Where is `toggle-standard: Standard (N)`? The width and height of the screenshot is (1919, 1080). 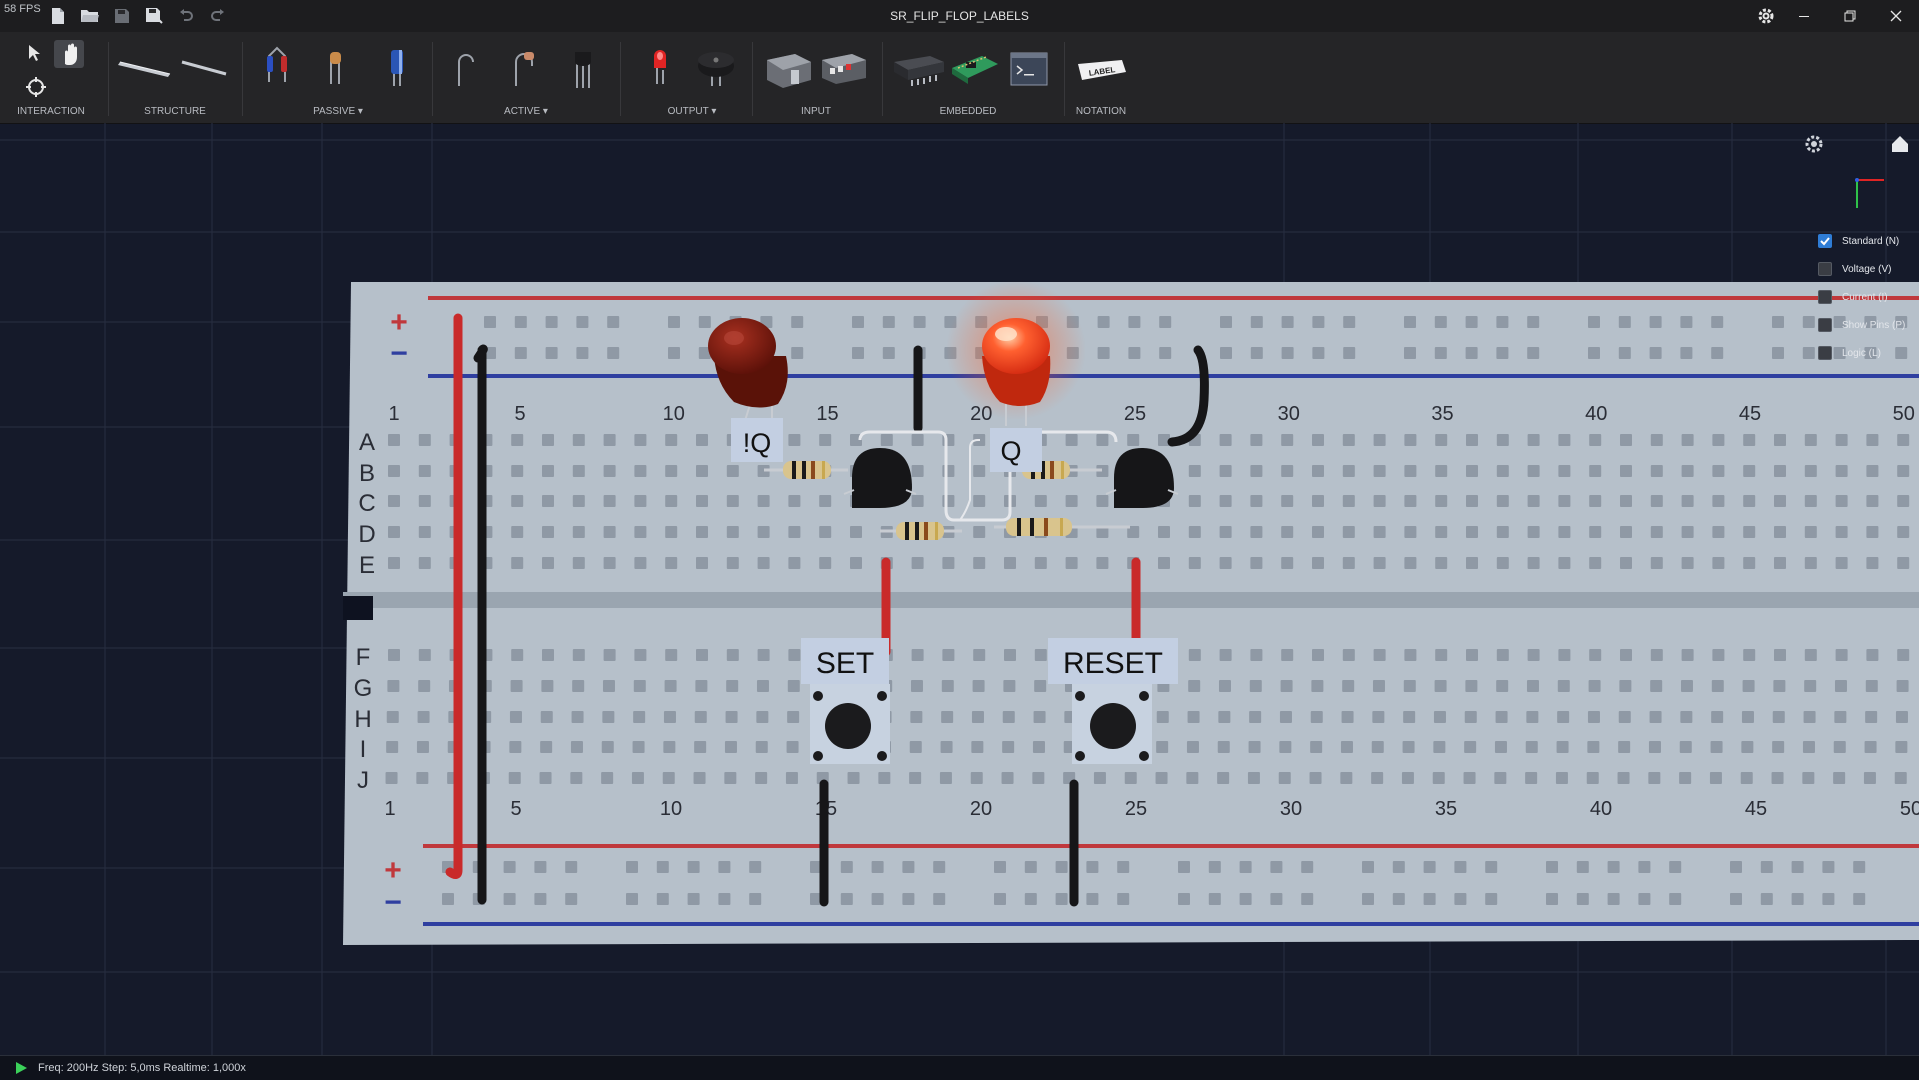
toggle-standard: Standard (N) is located at coordinates (1858, 241).